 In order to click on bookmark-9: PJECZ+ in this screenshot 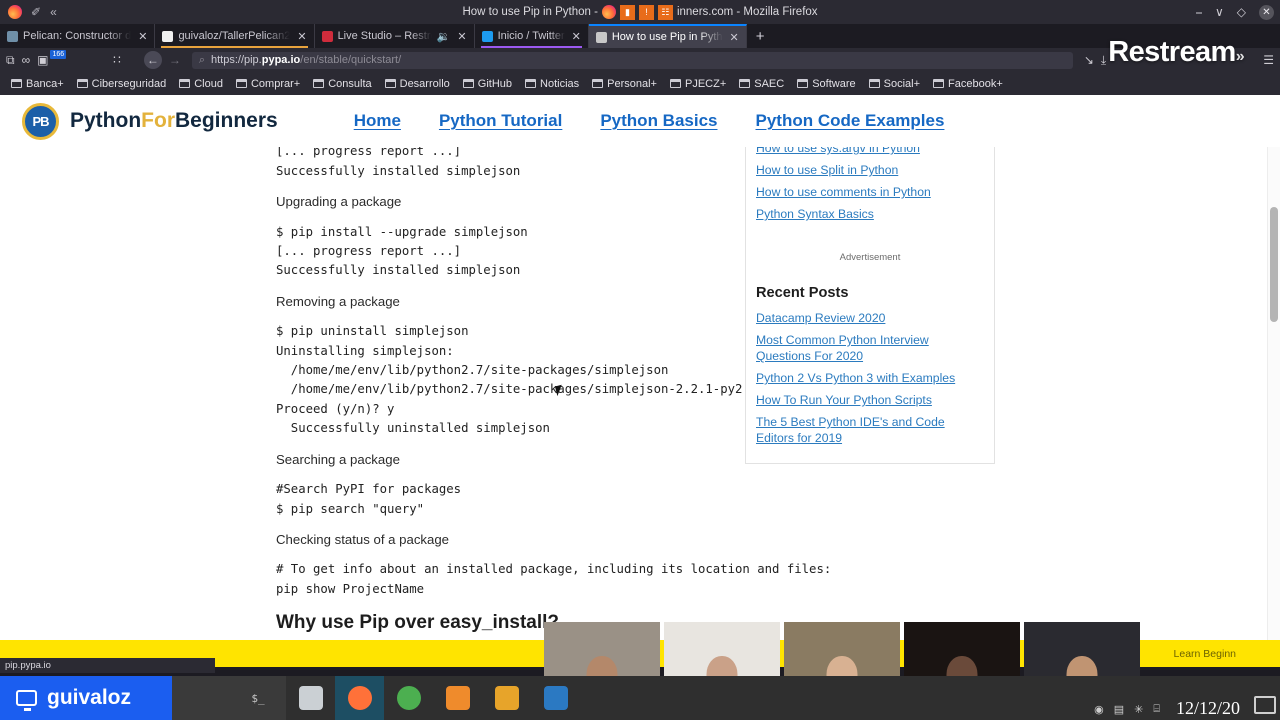, I will do `click(698, 84)`.